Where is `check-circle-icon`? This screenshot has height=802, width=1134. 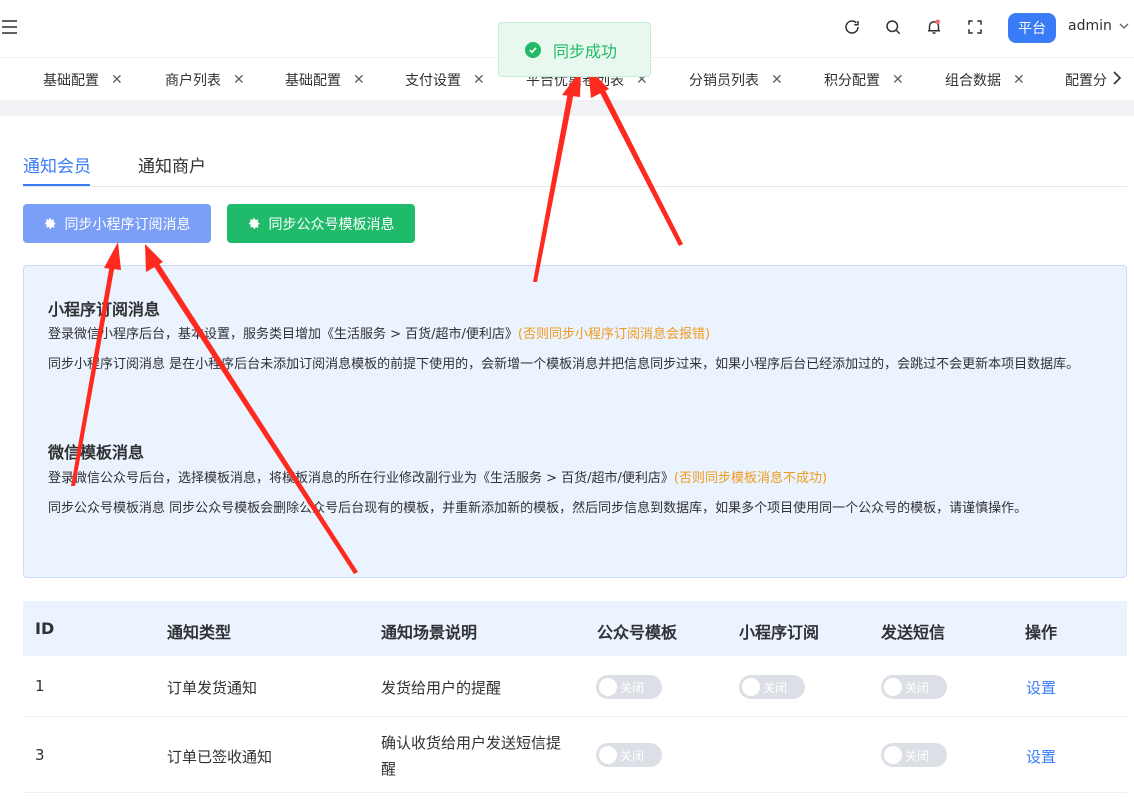
check-circle-icon is located at coordinates (533, 49).